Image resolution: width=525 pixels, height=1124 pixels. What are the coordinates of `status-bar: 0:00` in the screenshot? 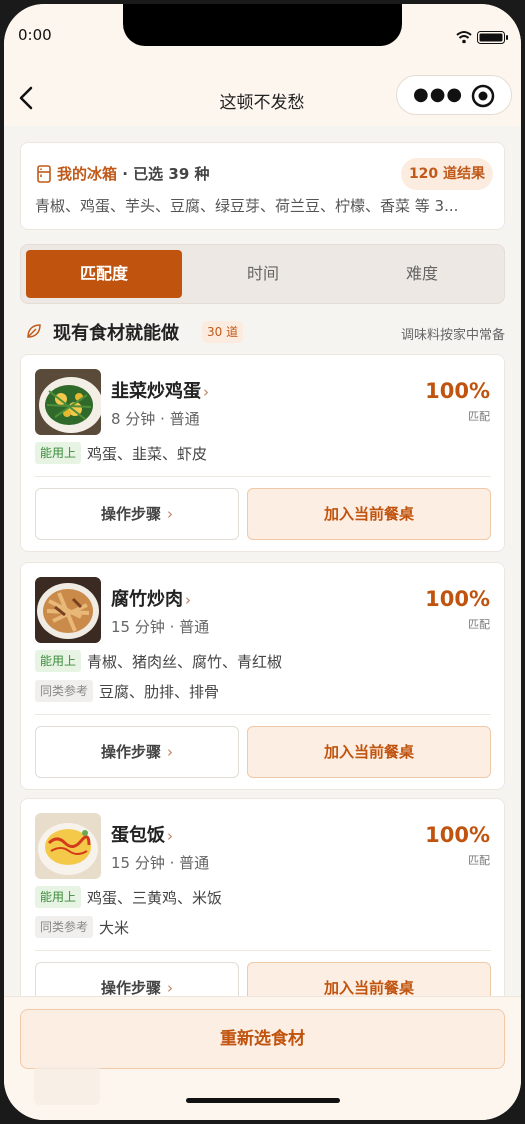 It's located at (262, 37).